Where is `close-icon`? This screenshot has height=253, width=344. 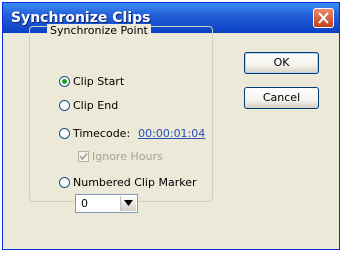
close-icon is located at coordinates (323, 18).